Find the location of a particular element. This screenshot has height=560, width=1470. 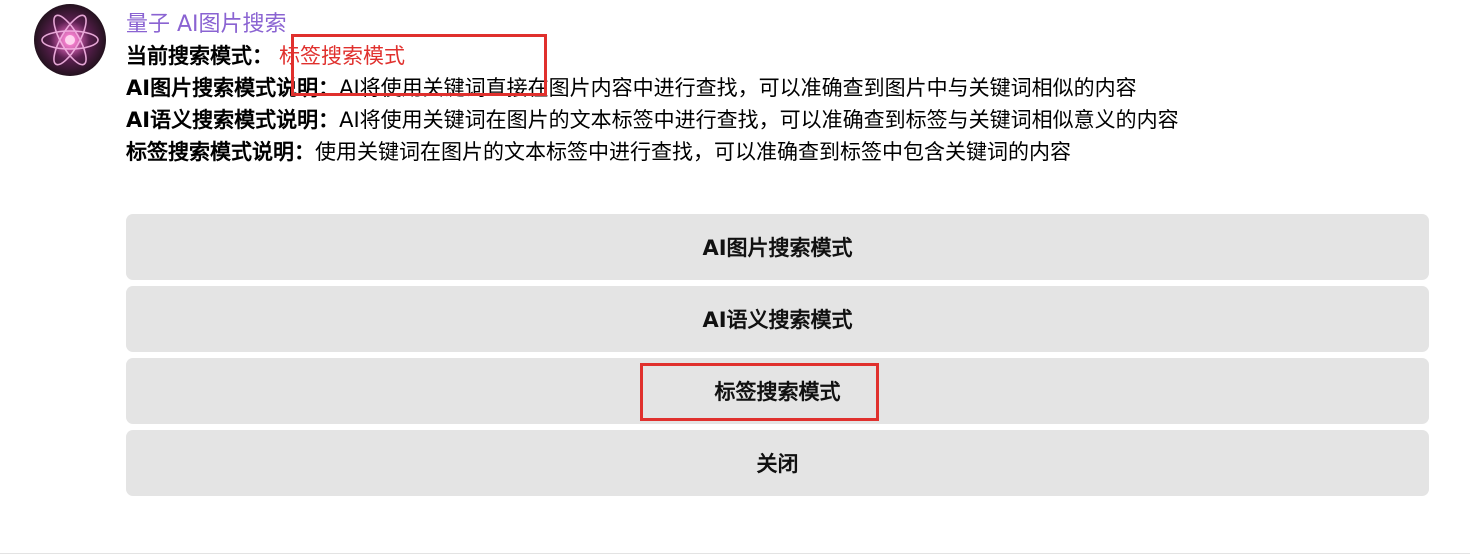

description-label: 标签搜索模式说明： is located at coordinates (220, 152).